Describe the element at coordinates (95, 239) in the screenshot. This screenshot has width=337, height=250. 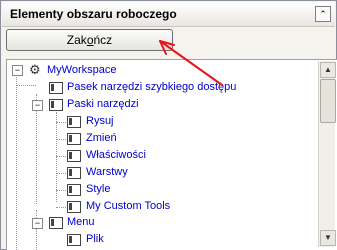
I see `tree-item-menu-entry: Plik` at that location.